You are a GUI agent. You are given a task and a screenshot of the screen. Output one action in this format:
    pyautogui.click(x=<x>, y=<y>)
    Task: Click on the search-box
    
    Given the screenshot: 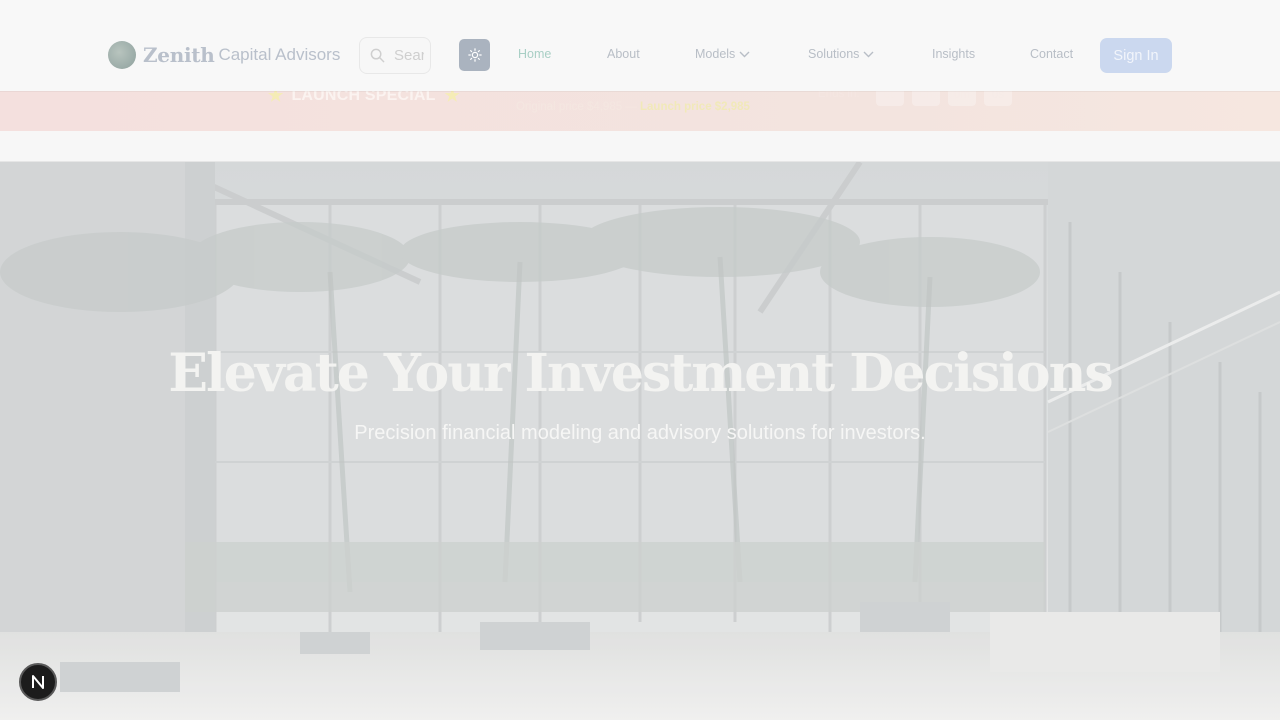 What is the action you would take?
    pyautogui.click(x=395, y=55)
    